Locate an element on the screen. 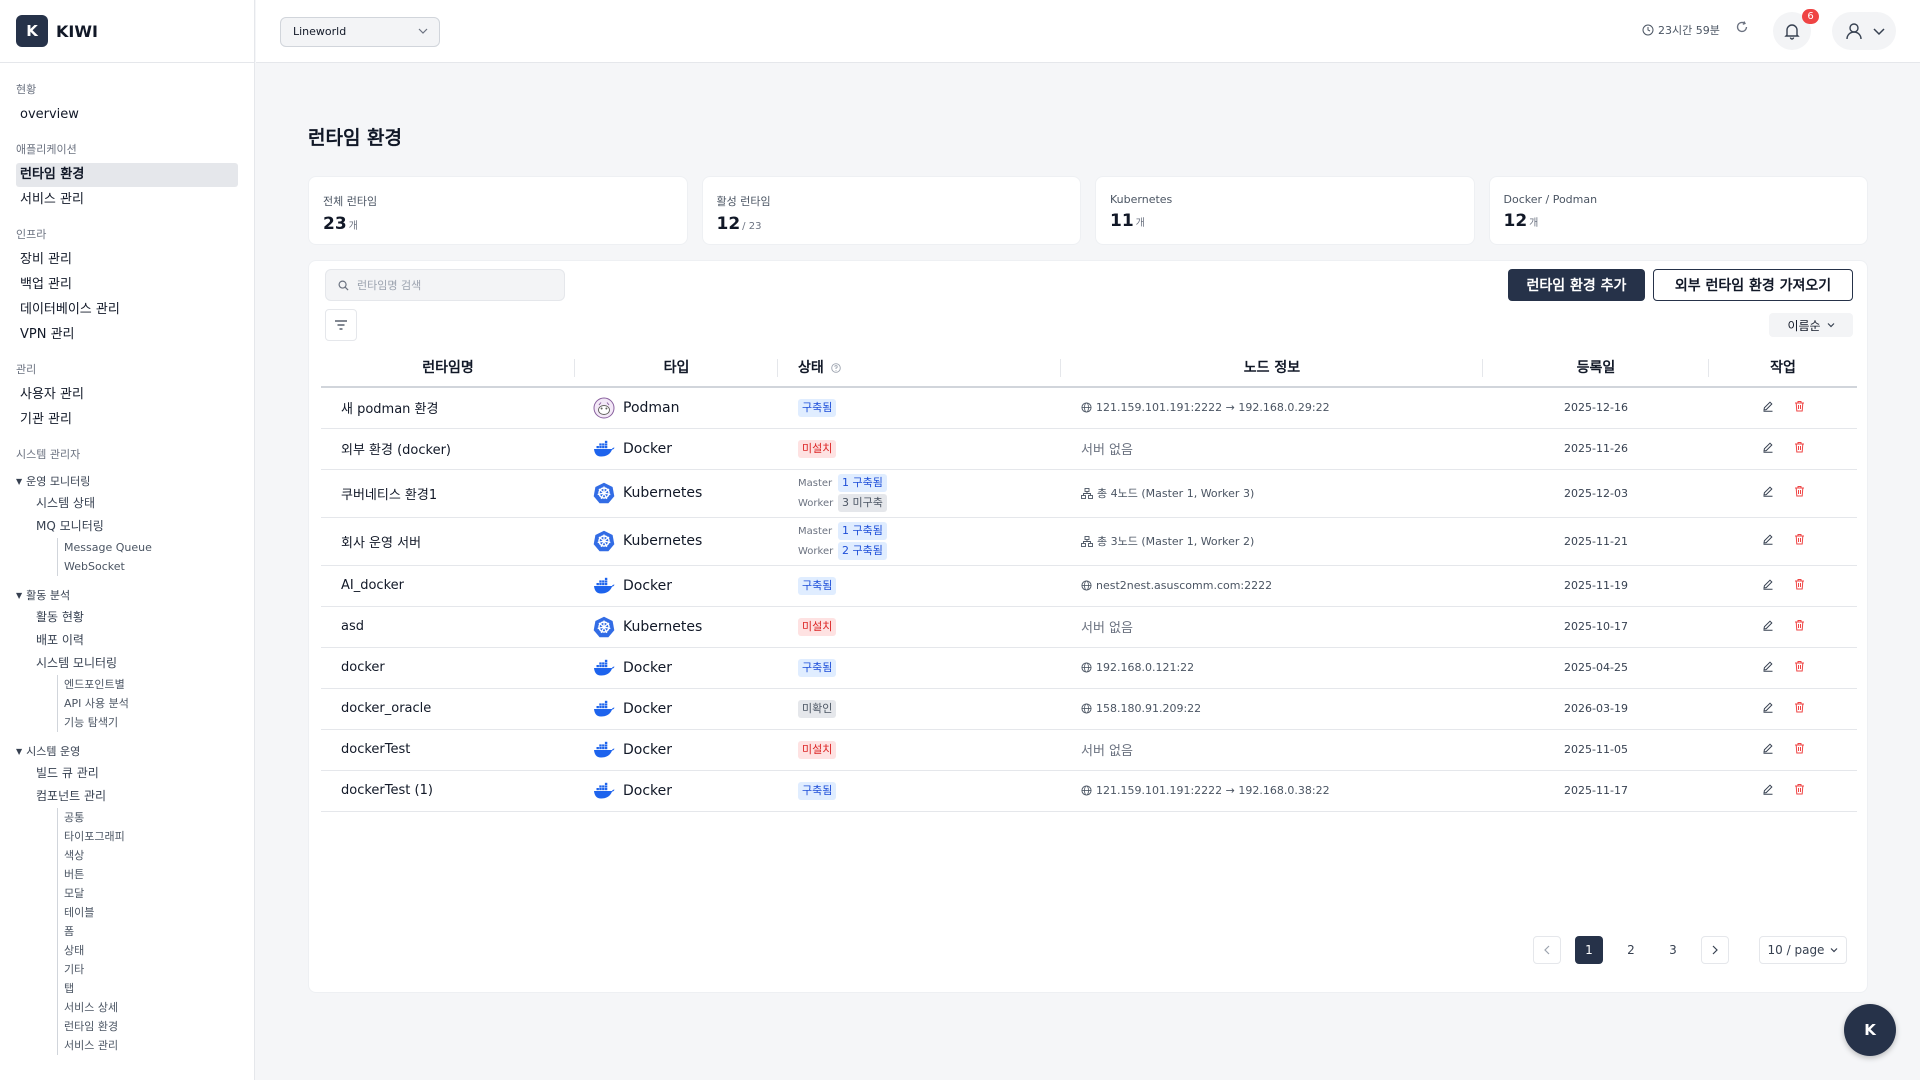  sidebar-subitem: 시스템 모니터링 is located at coordinates (127, 663).